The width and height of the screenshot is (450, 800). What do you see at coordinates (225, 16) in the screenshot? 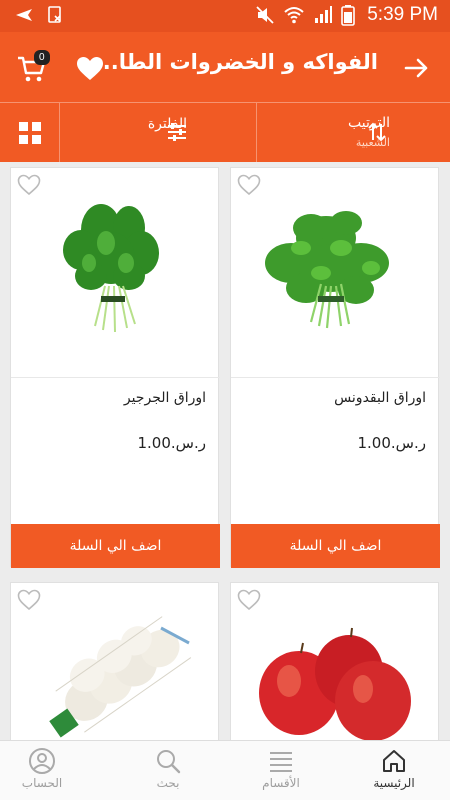
I see `status-bar: 5:39 PM` at bounding box center [225, 16].